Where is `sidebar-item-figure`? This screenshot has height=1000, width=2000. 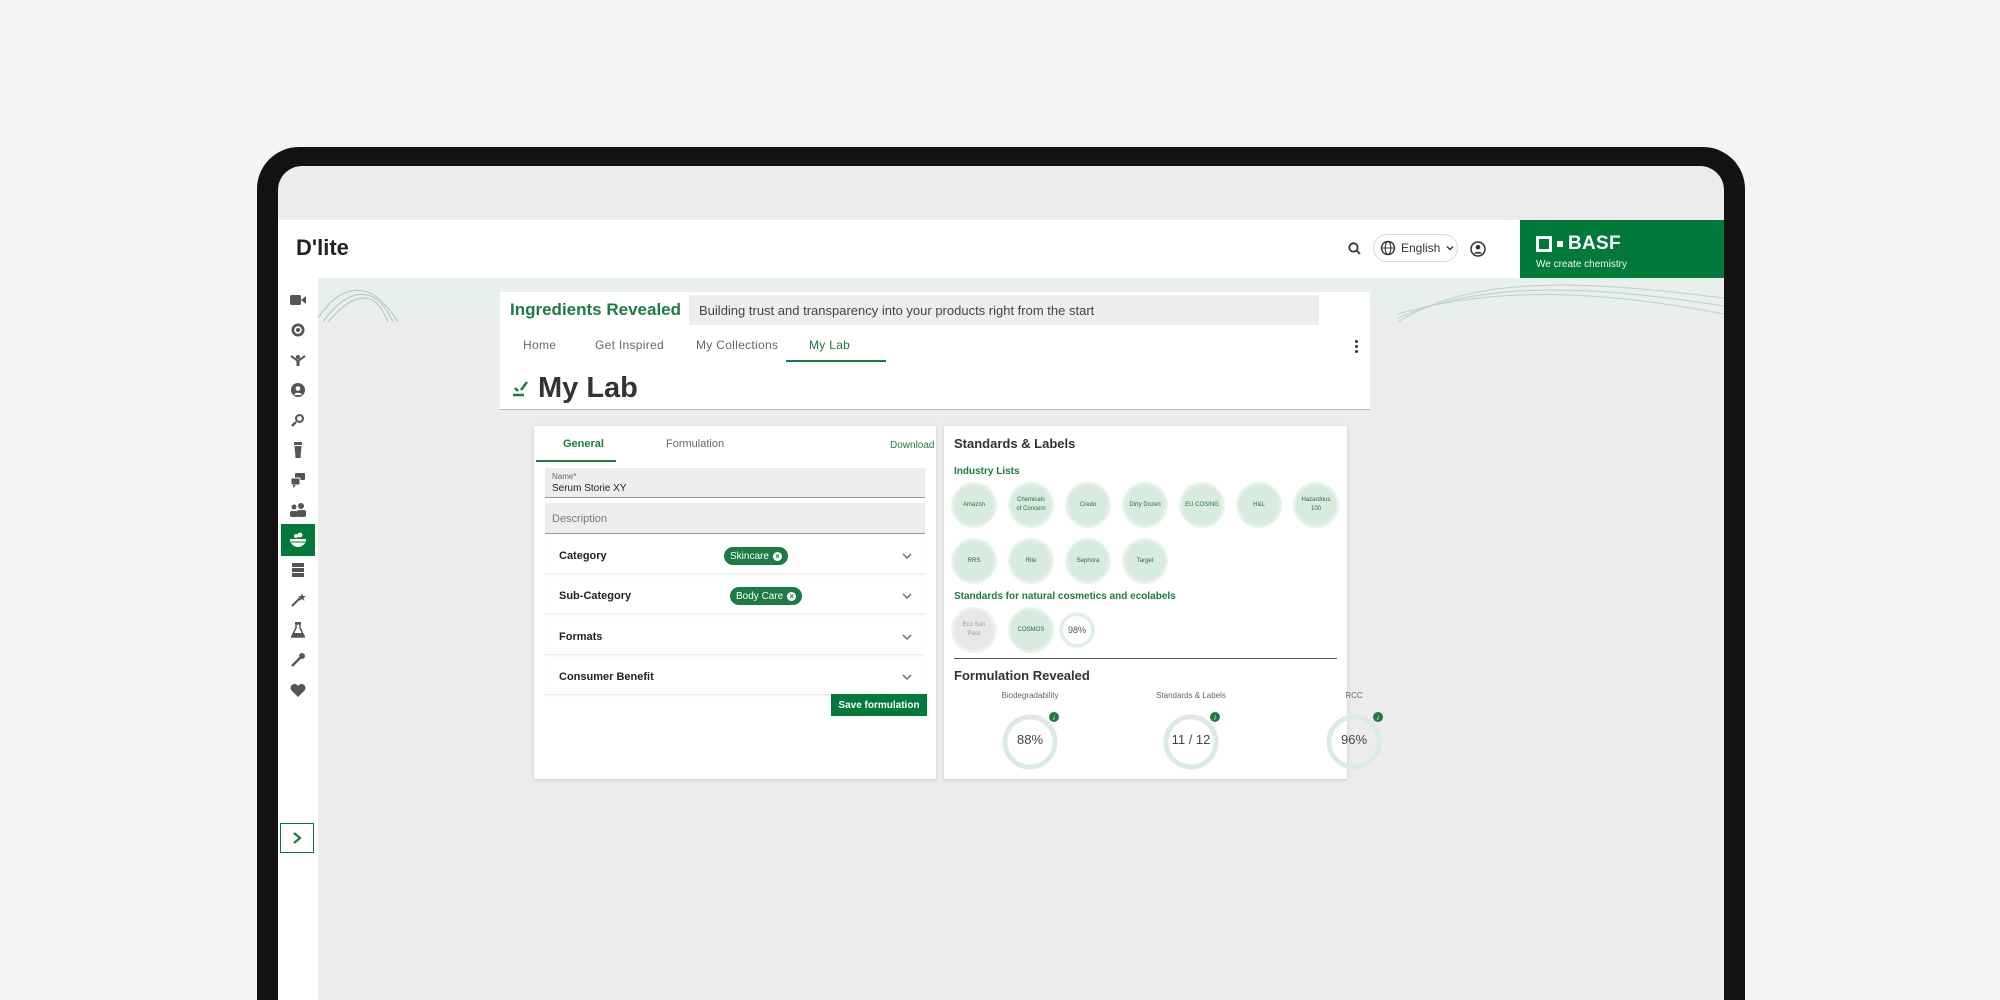
sidebar-item-figure is located at coordinates (298, 360).